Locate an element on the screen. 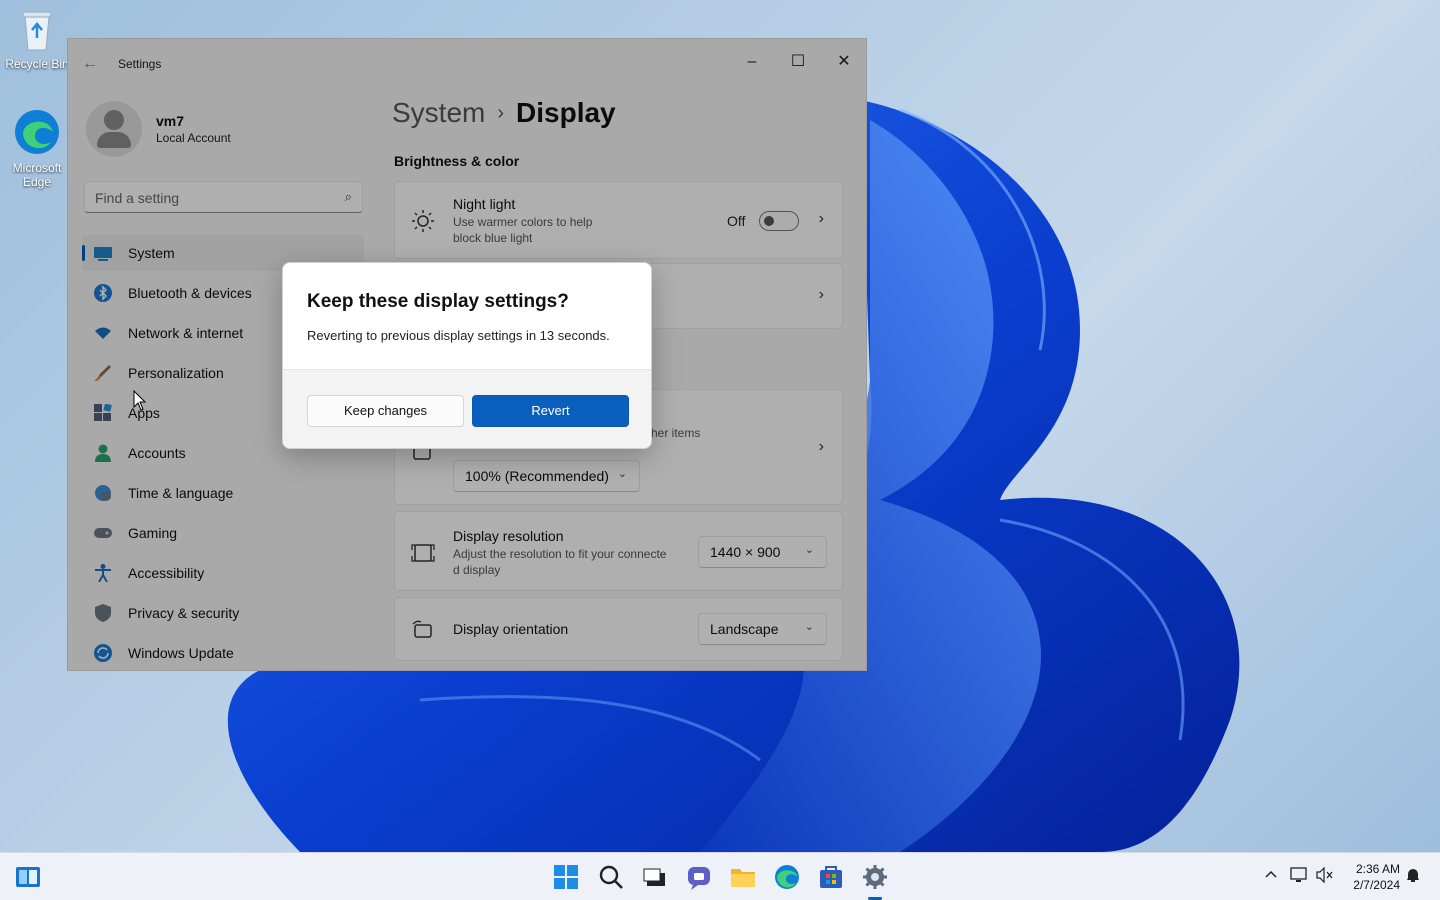 This screenshot has height=900, width=1440. file-explorer-icon is located at coordinates (743, 877).